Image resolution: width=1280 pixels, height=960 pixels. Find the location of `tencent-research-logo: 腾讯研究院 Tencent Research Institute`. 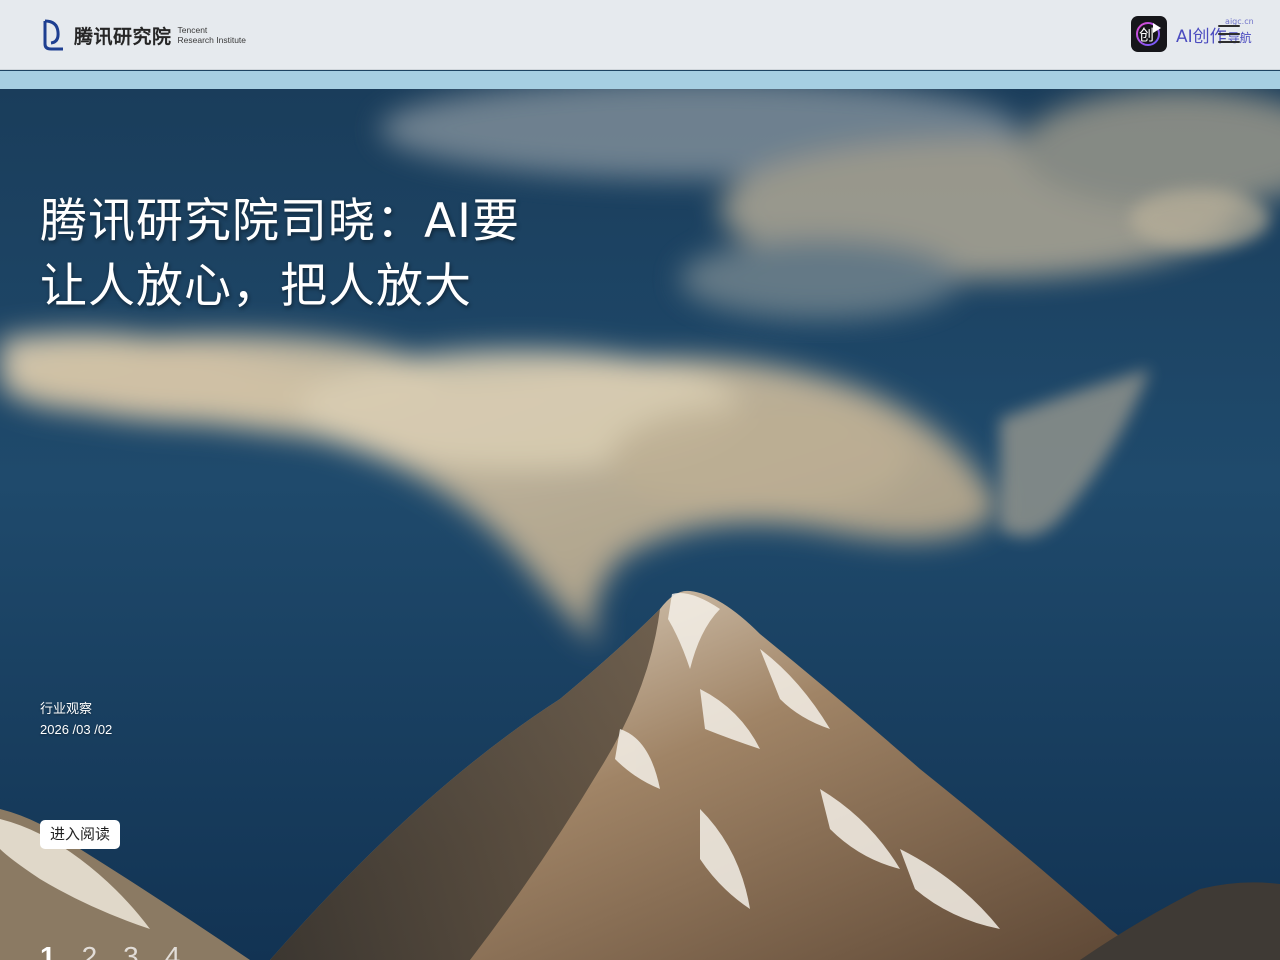

tencent-research-logo: 腾讯研究院 Tencent Research Institute is located at coordinates (143, 35).